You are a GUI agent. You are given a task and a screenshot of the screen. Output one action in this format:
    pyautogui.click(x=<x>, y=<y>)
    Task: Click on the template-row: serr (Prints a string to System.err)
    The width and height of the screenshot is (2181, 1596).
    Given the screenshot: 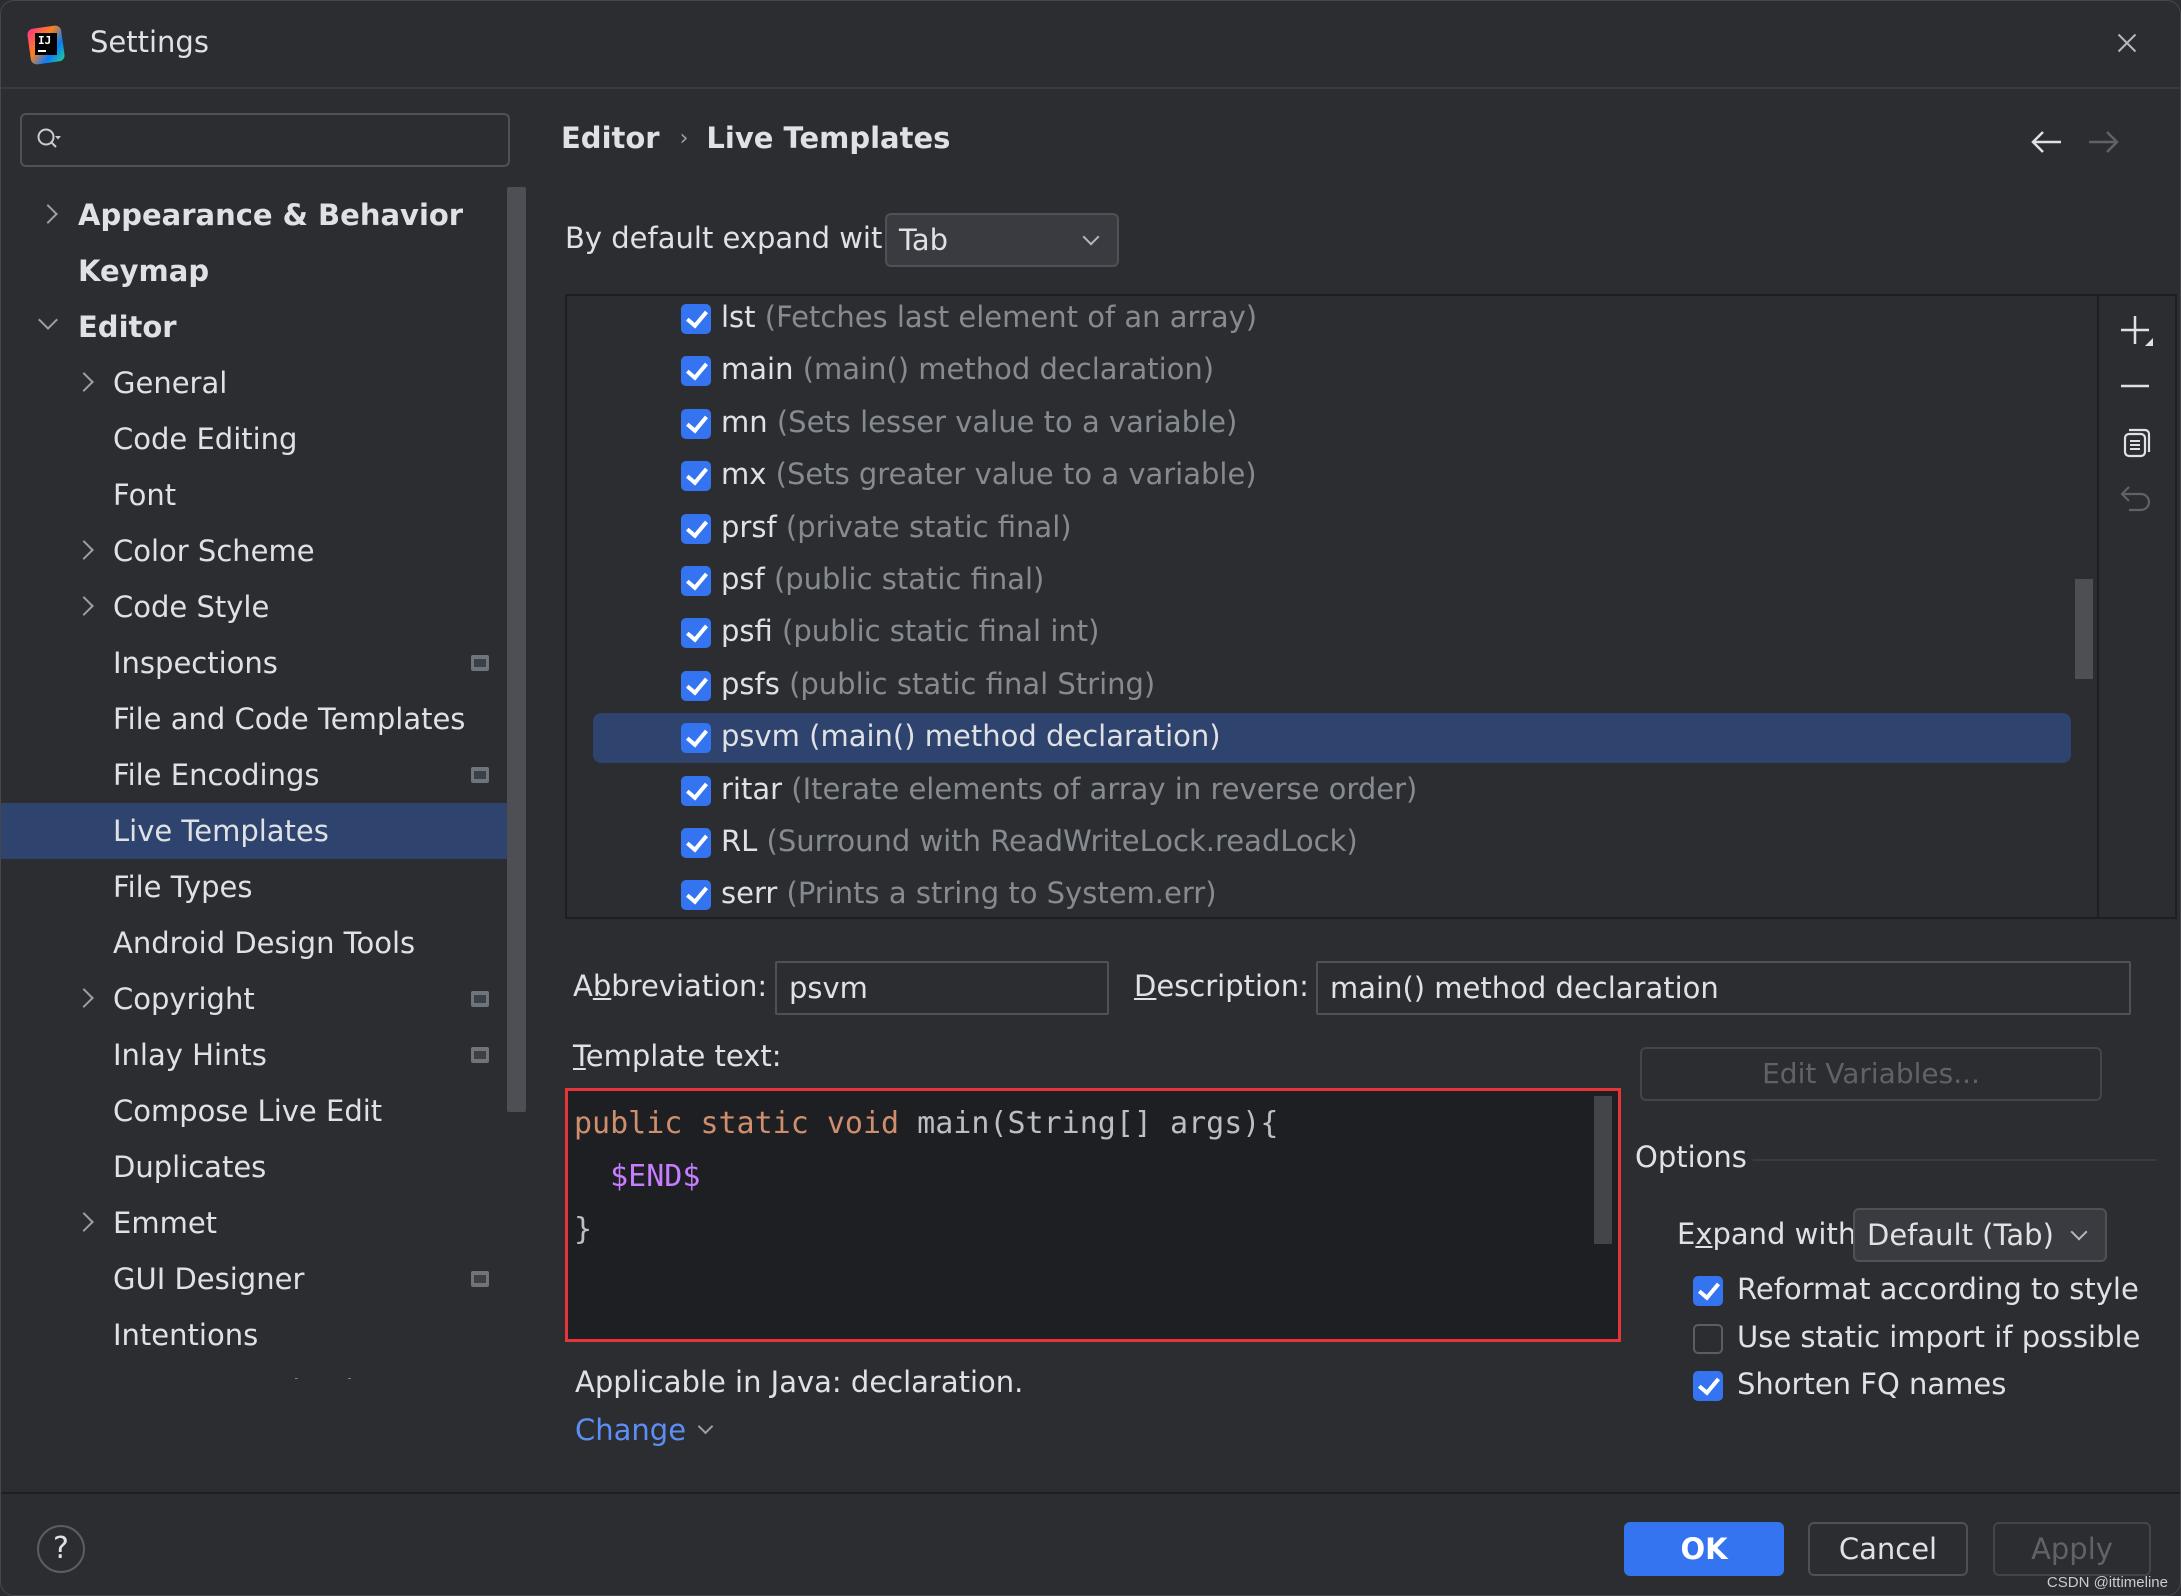 What is the action you would take?
    pyautogui.click(x=1332, y=893)
    